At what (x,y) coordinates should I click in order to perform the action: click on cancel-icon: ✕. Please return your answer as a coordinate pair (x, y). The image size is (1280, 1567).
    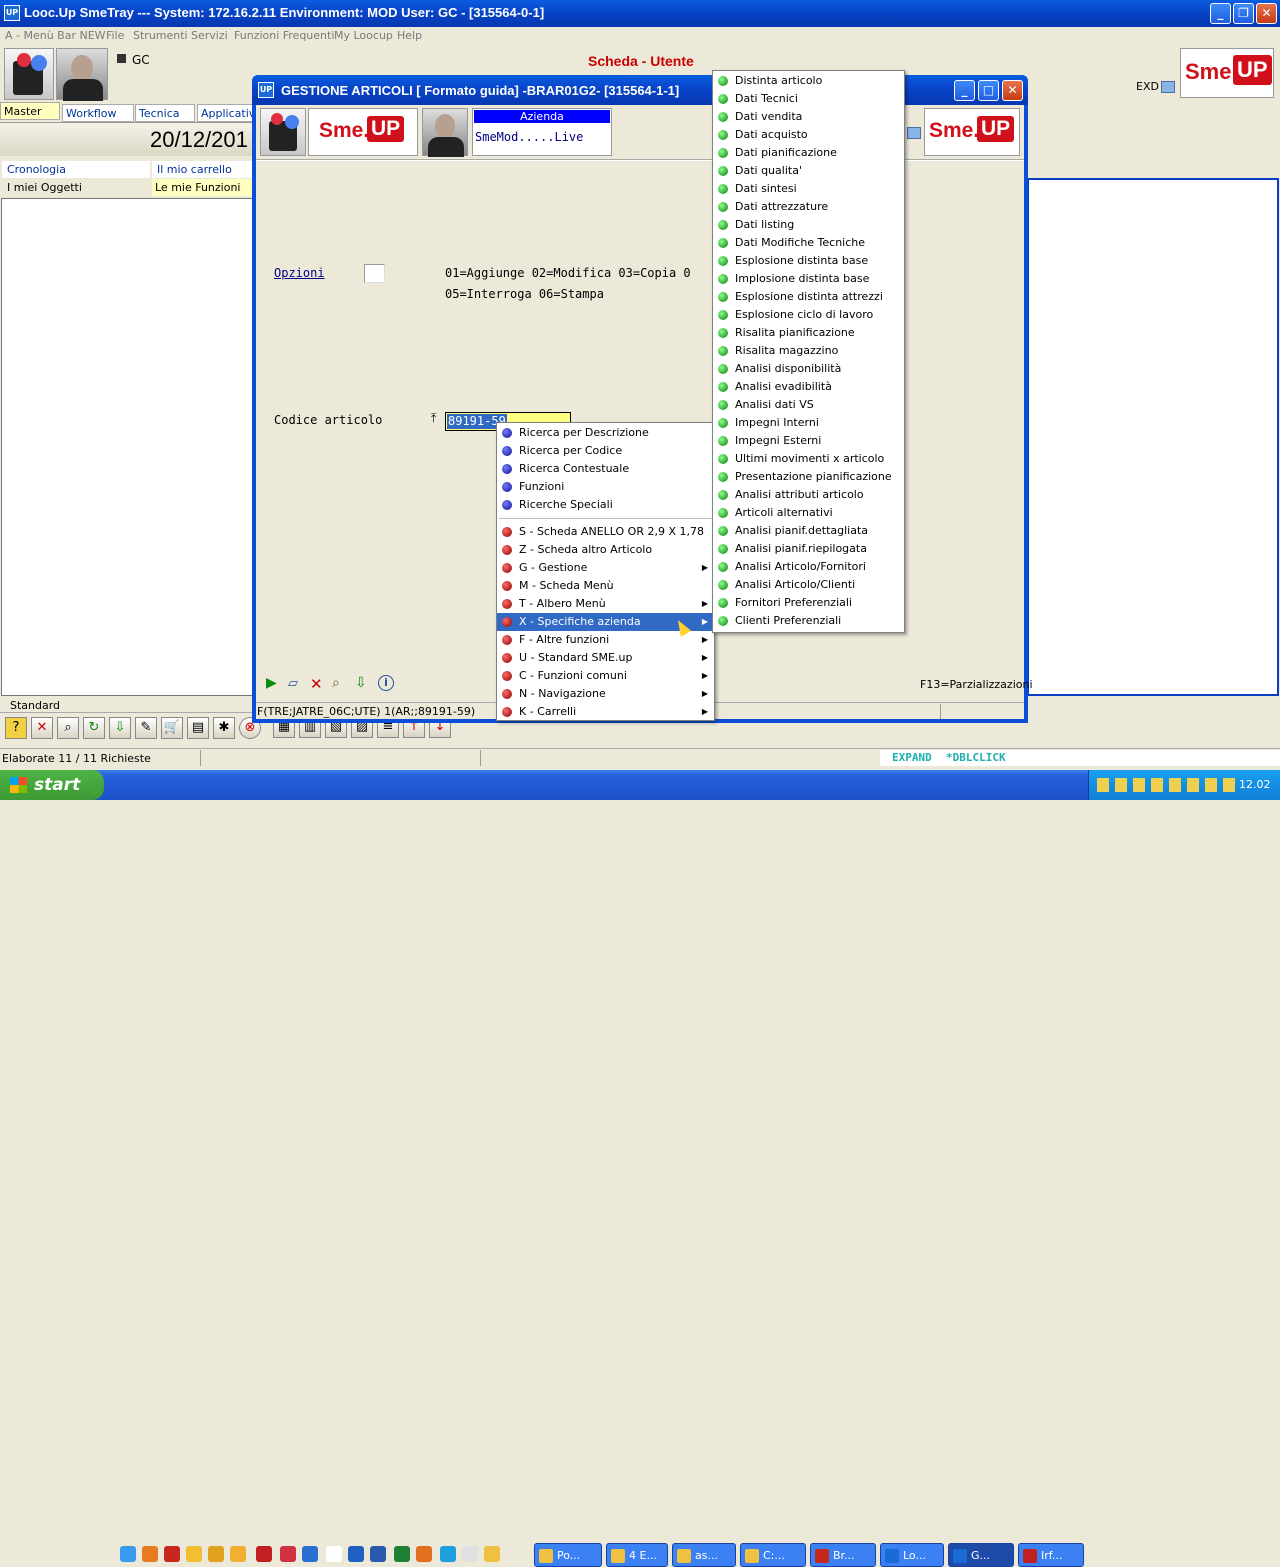
    Looking at the image, I should click on (316, 684).